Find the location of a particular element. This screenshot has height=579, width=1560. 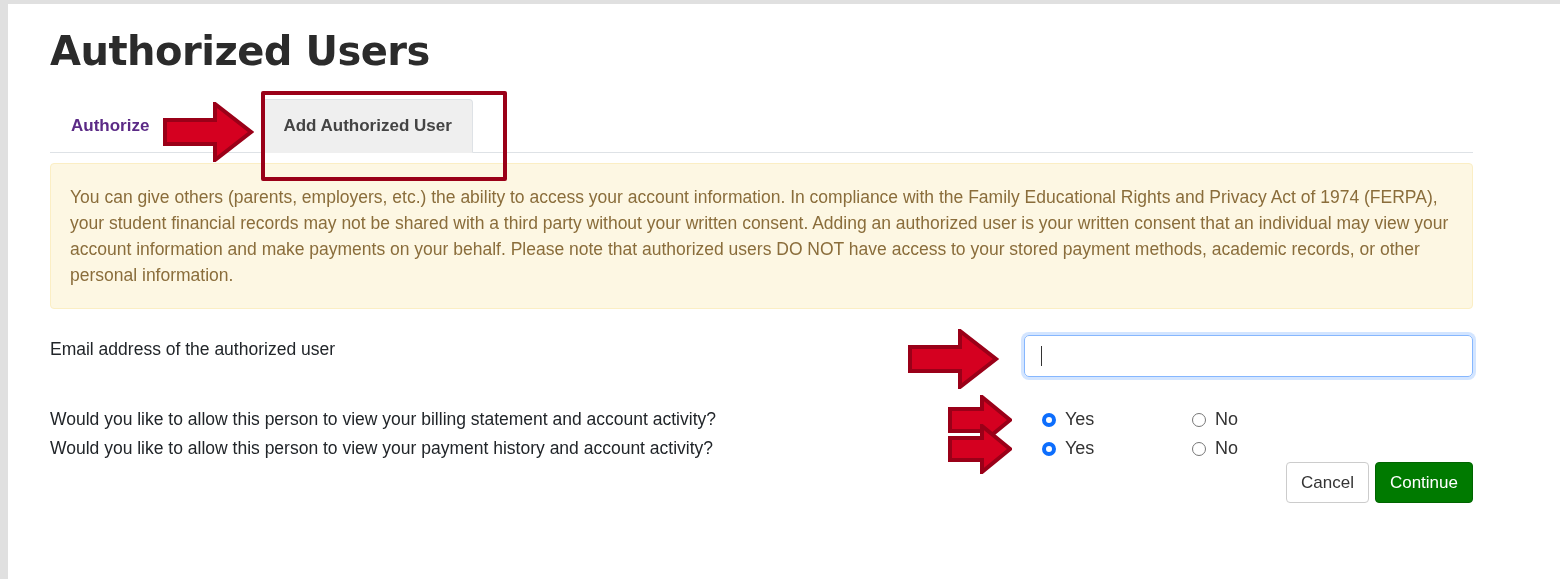

continue-button: Continue is located at coordinates (1423, 482).